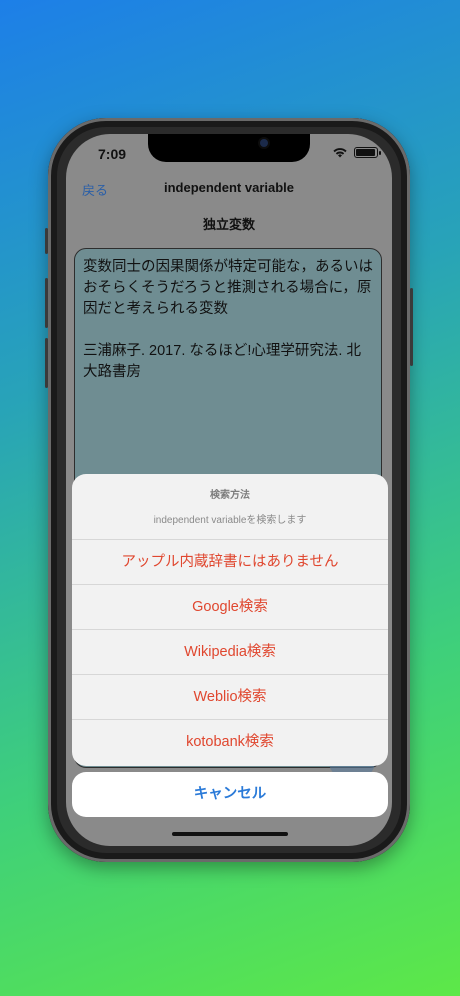 This screenshot has height=996, width=460. What do you see at coordinates (46, 303) in the screenshot?
I see `volume-up-button` at bounding box center [46, 303].